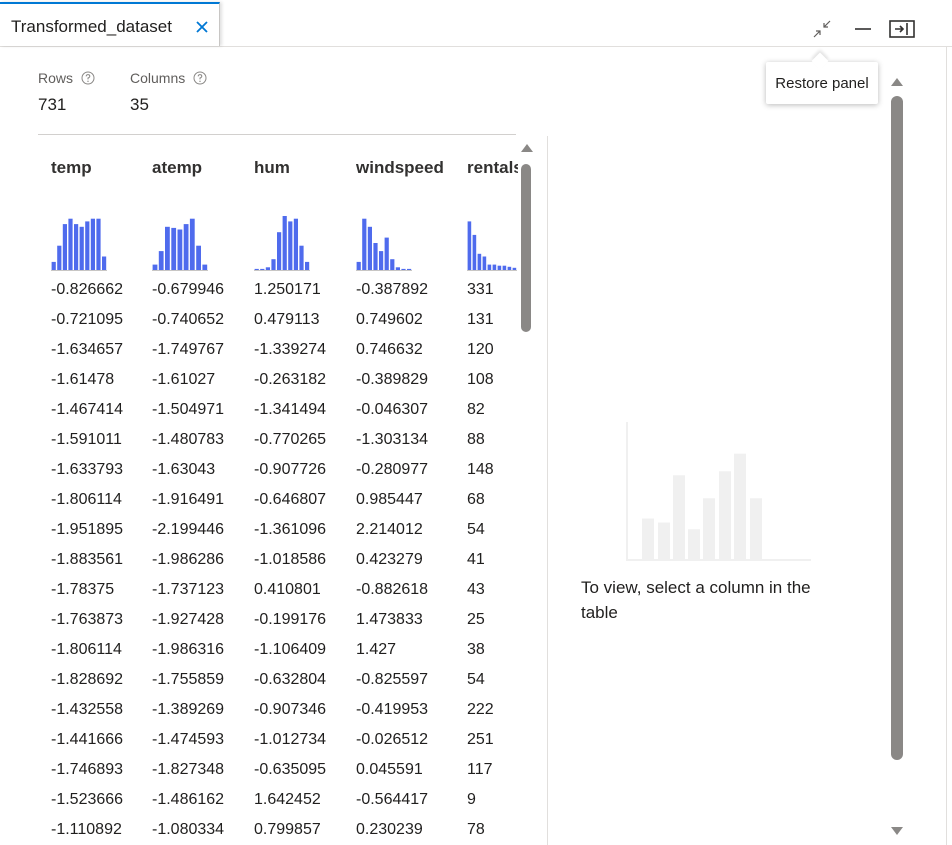 The image size is (952, 845). Describe the element at coordinates (389, 769) in the screenshot. I see `table-cell: 0.045591` at that location.